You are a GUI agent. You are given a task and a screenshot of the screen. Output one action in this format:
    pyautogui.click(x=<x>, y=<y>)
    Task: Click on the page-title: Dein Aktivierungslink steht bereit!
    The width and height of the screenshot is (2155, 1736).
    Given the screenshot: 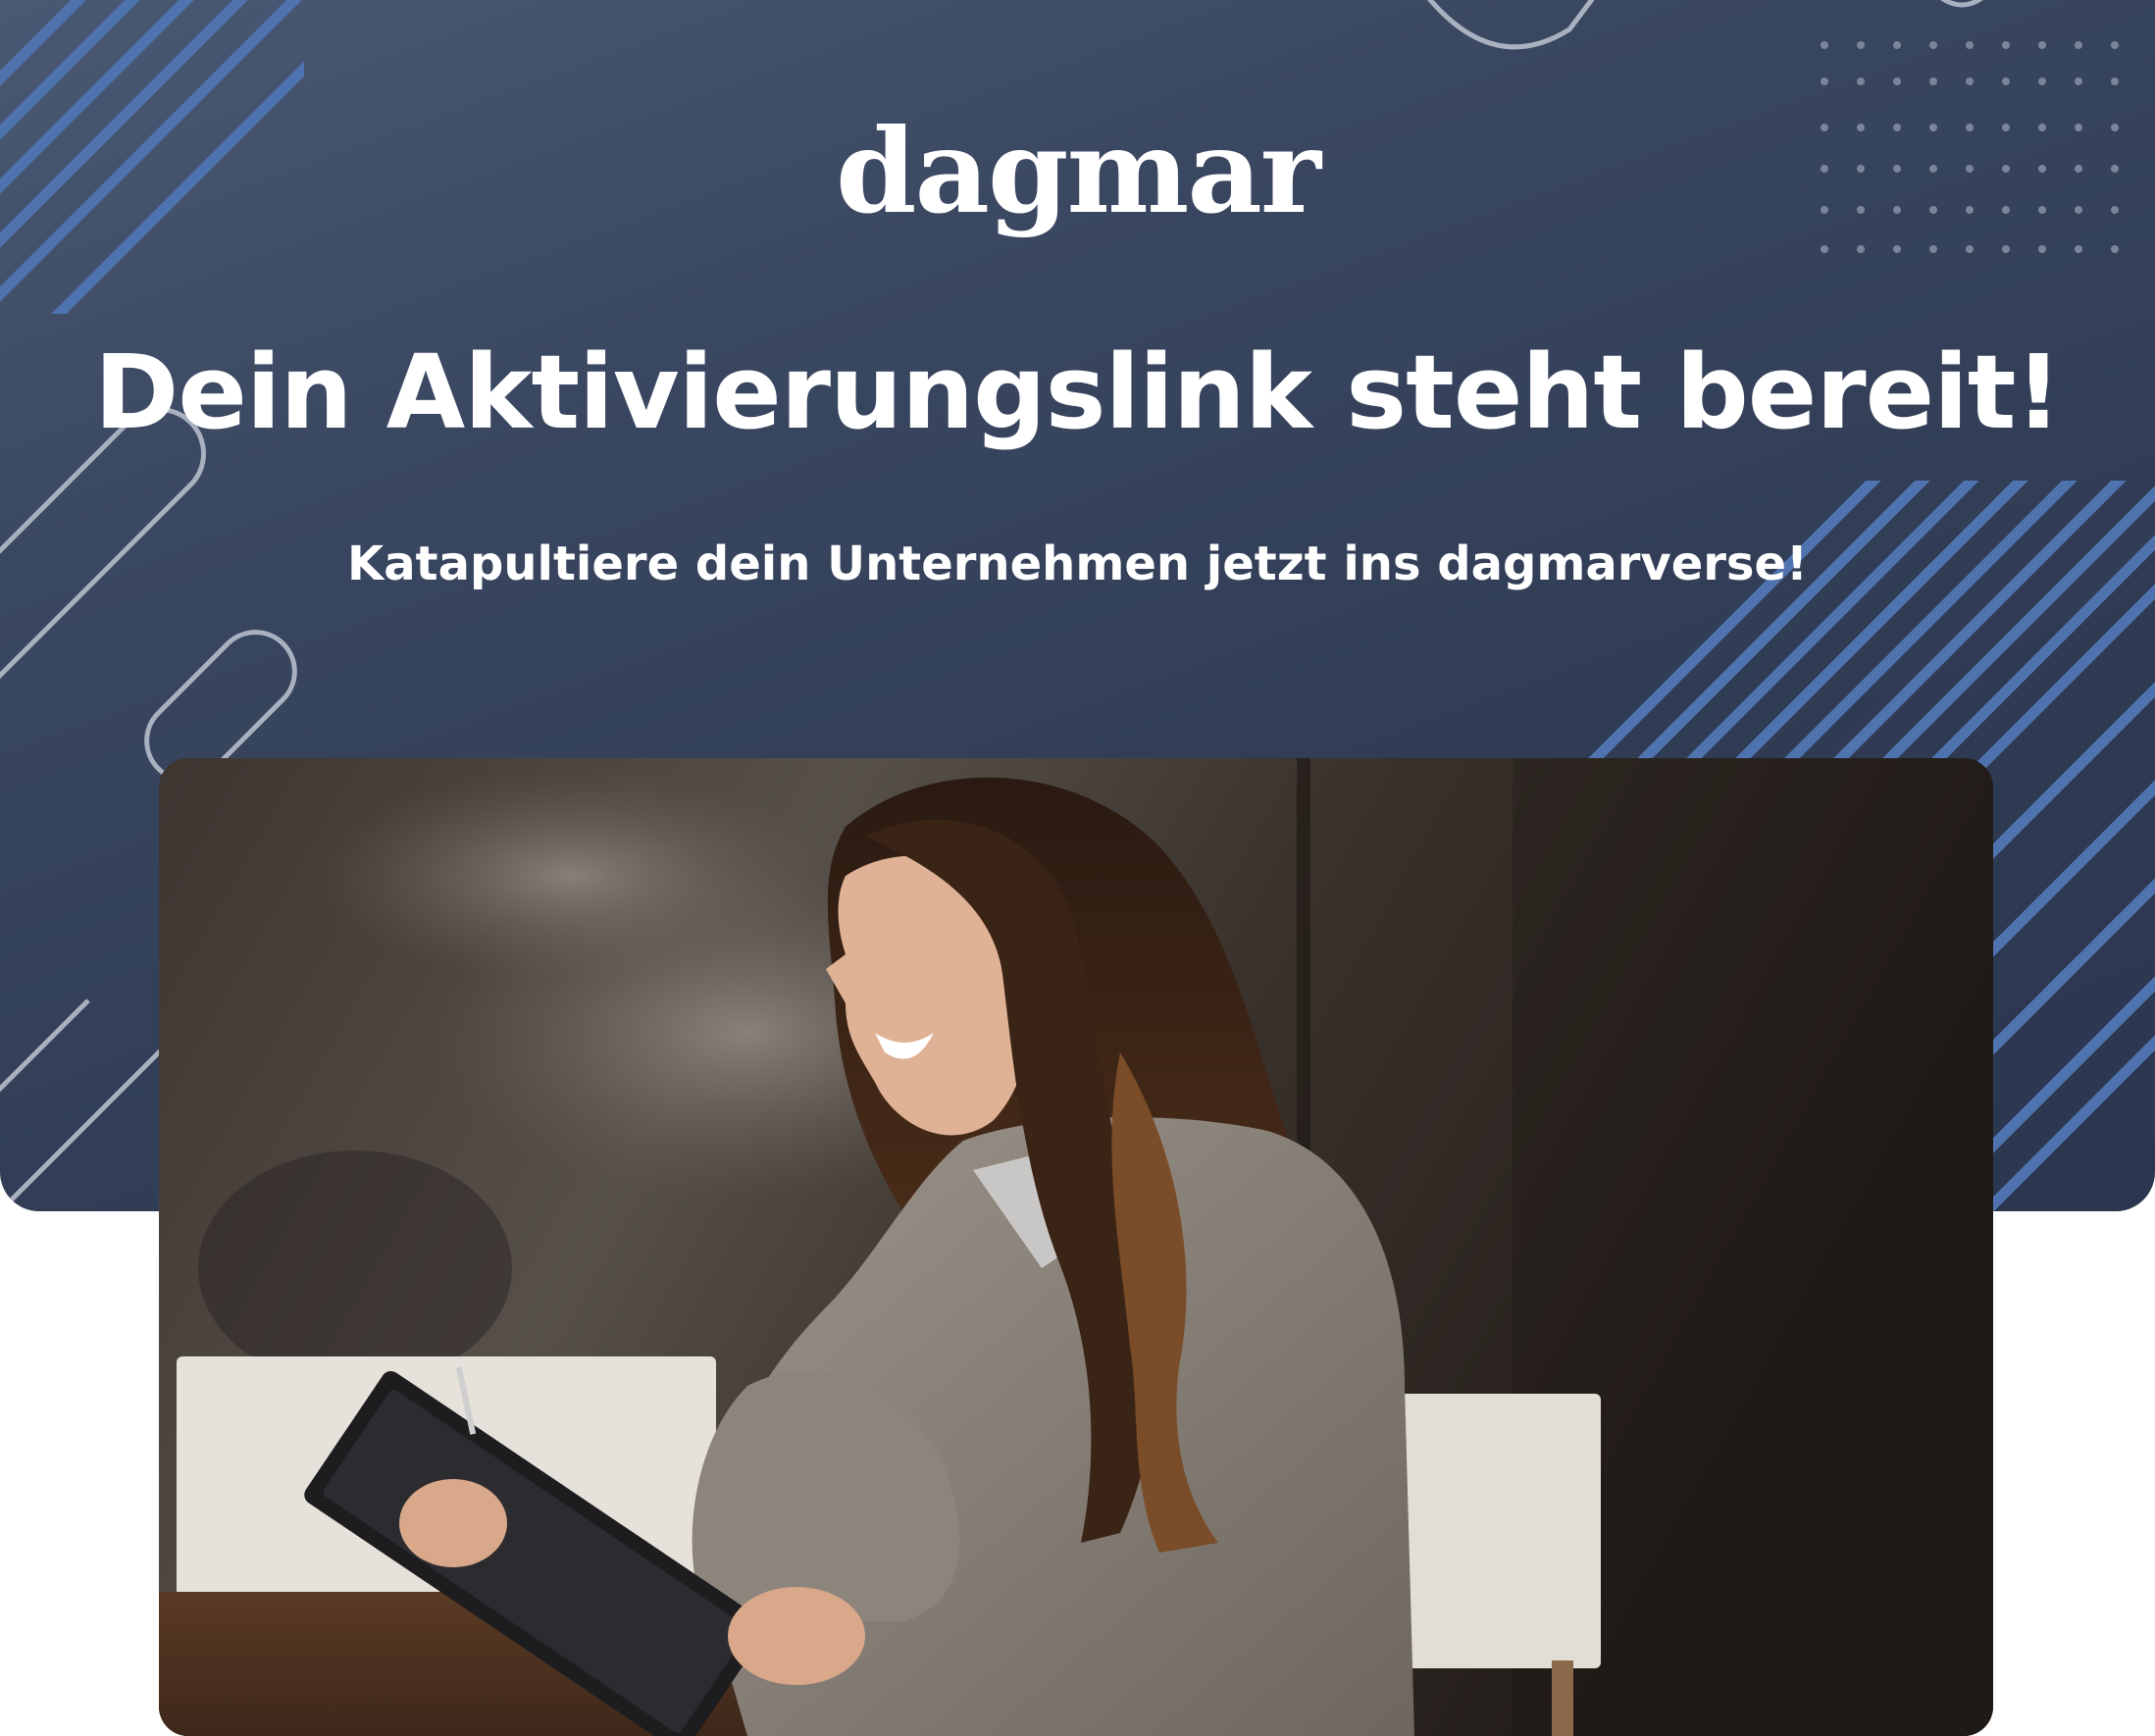 What is the action you would take?
    pyautogui.click(x=1078, y=392)
    